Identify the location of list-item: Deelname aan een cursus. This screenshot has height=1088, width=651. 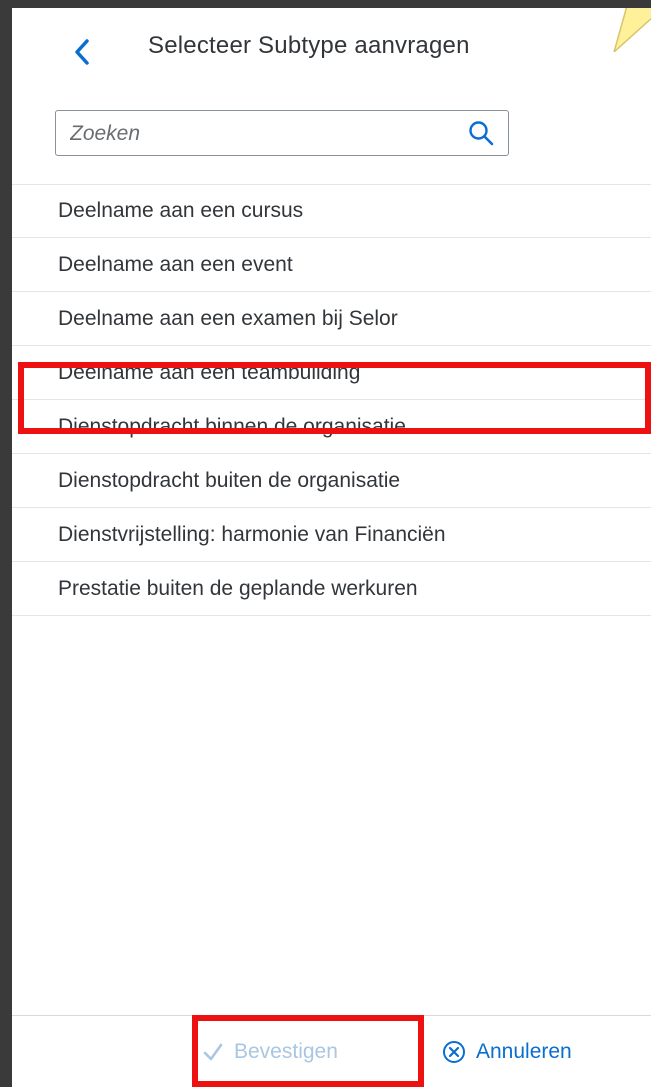
(331, 211).